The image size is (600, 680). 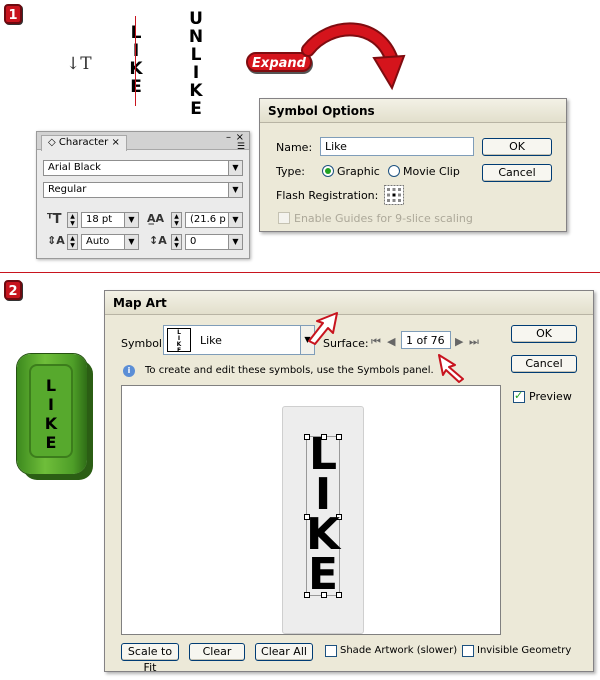 I want to click on movie-clip-radio, so click(x=394, y=171).